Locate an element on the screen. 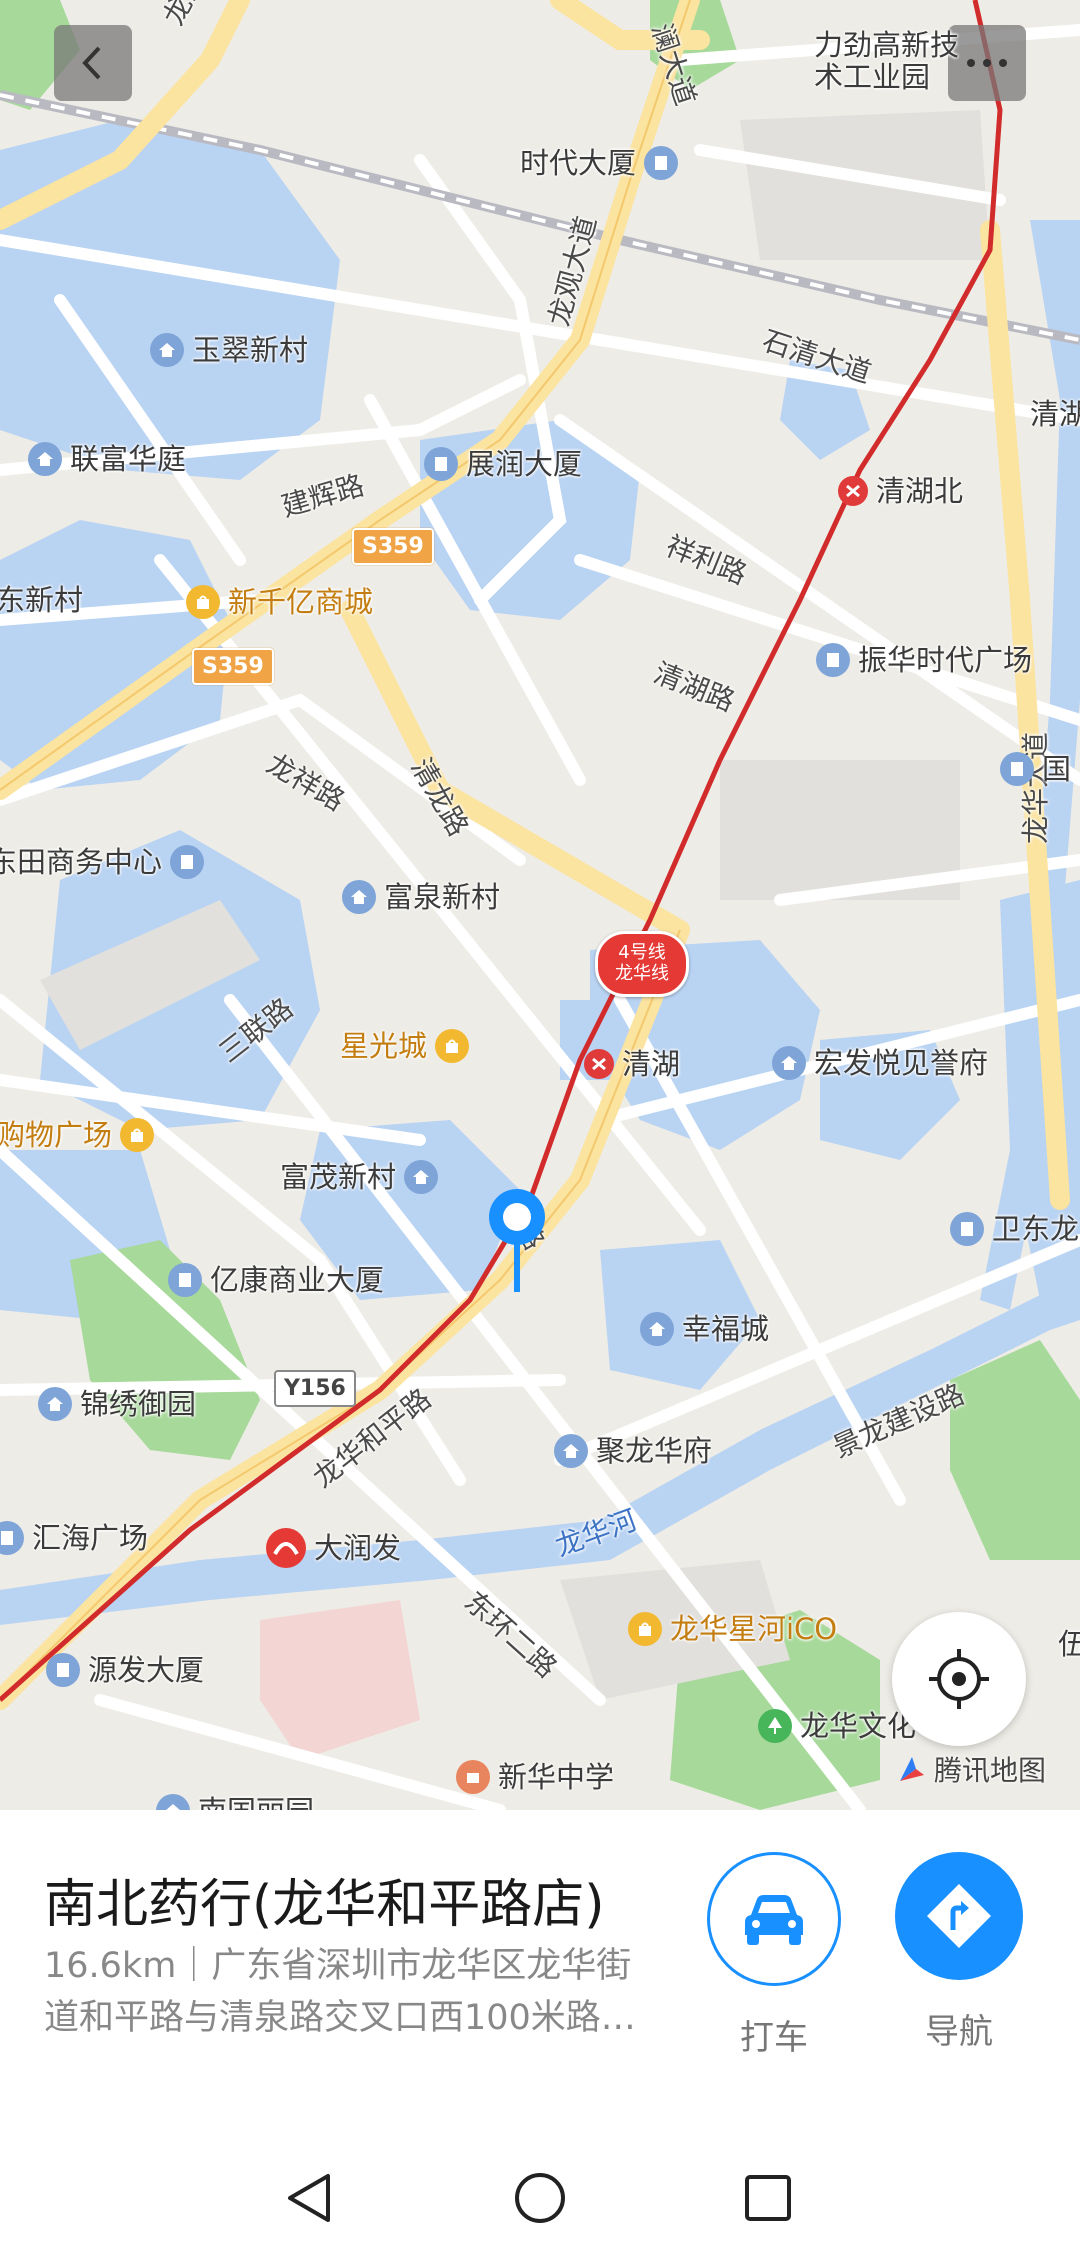 This screenshot has width=1080, height=2261. place-label-lianfu: 联富华庭 is located at coordinates (107, 459).